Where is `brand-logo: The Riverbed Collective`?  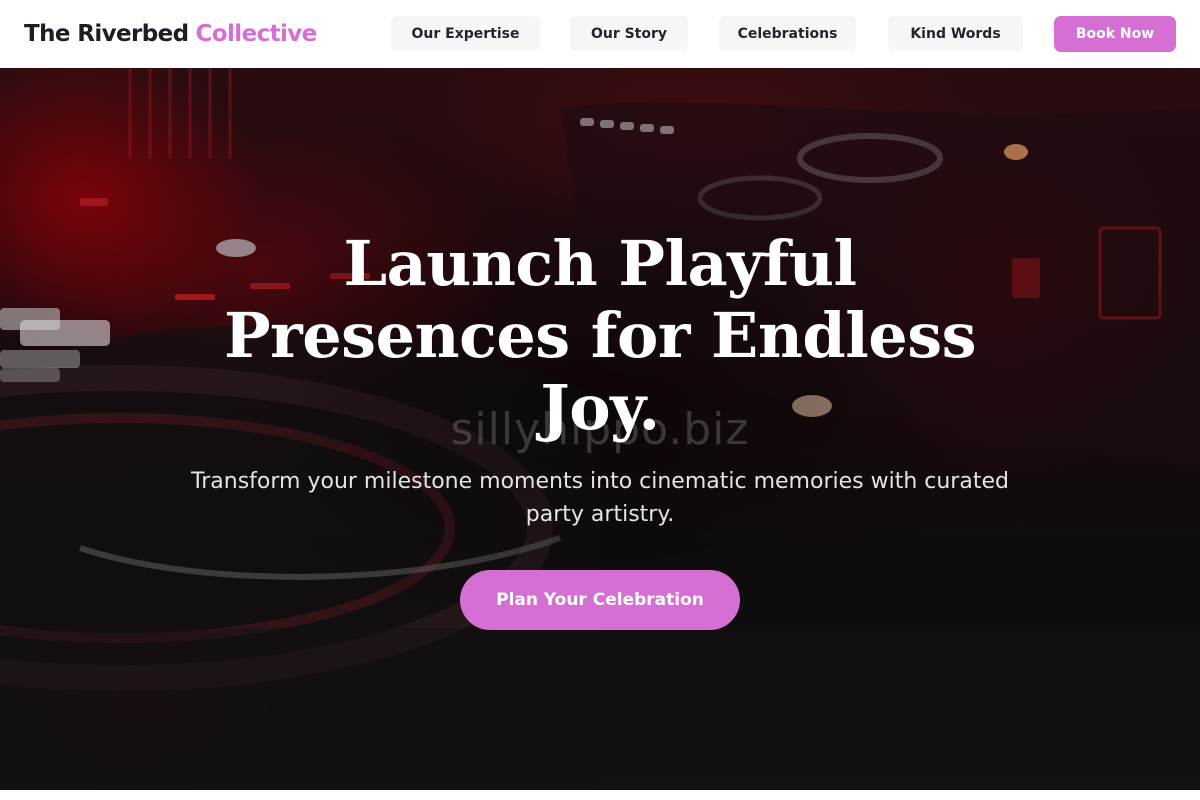
brand-logo: The Riverbed Collective is located at coordinates (170, 34).